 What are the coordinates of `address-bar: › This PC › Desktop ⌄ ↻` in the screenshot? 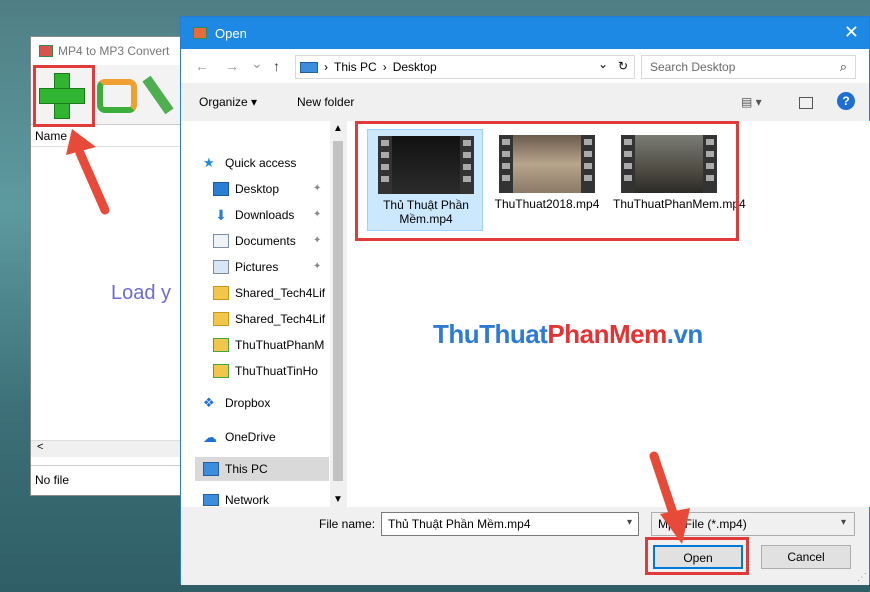 It's located at (465, 67).